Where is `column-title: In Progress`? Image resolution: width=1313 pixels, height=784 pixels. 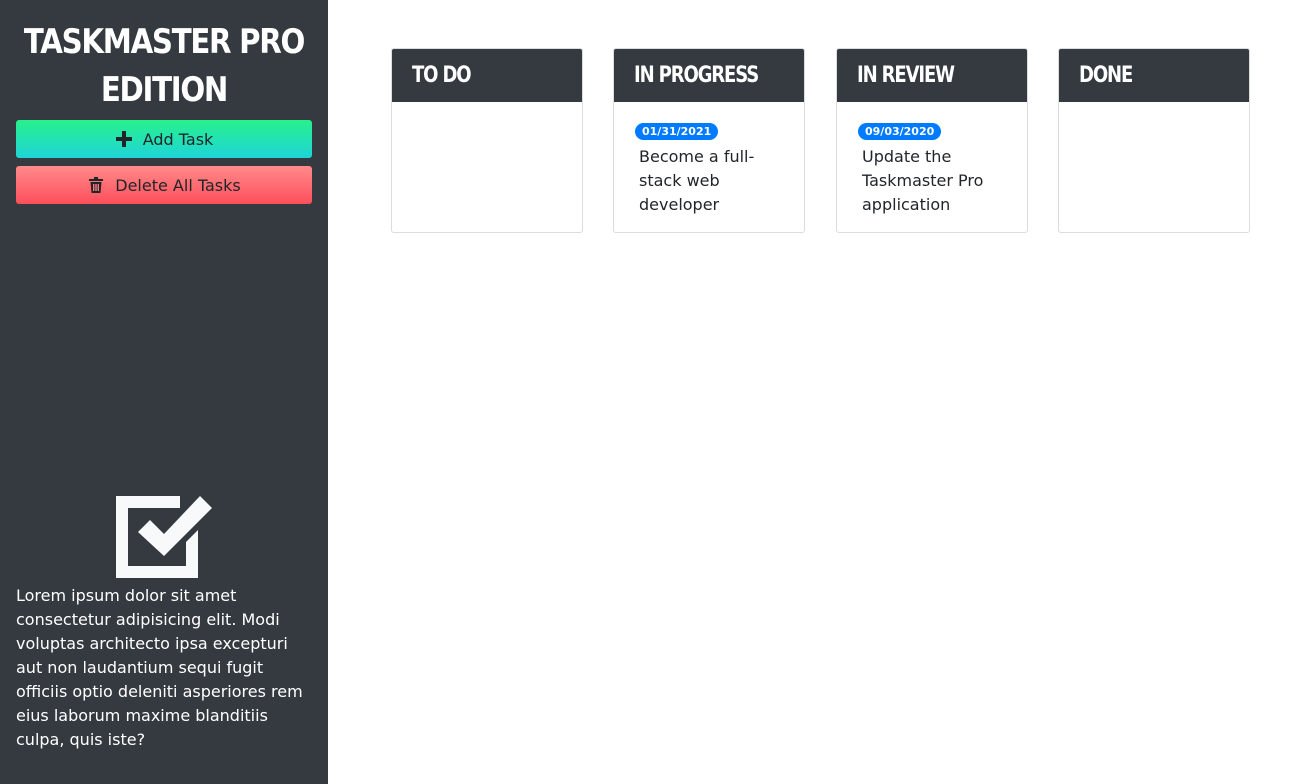 column-title: In Progress is located at coordinates (696, 75).